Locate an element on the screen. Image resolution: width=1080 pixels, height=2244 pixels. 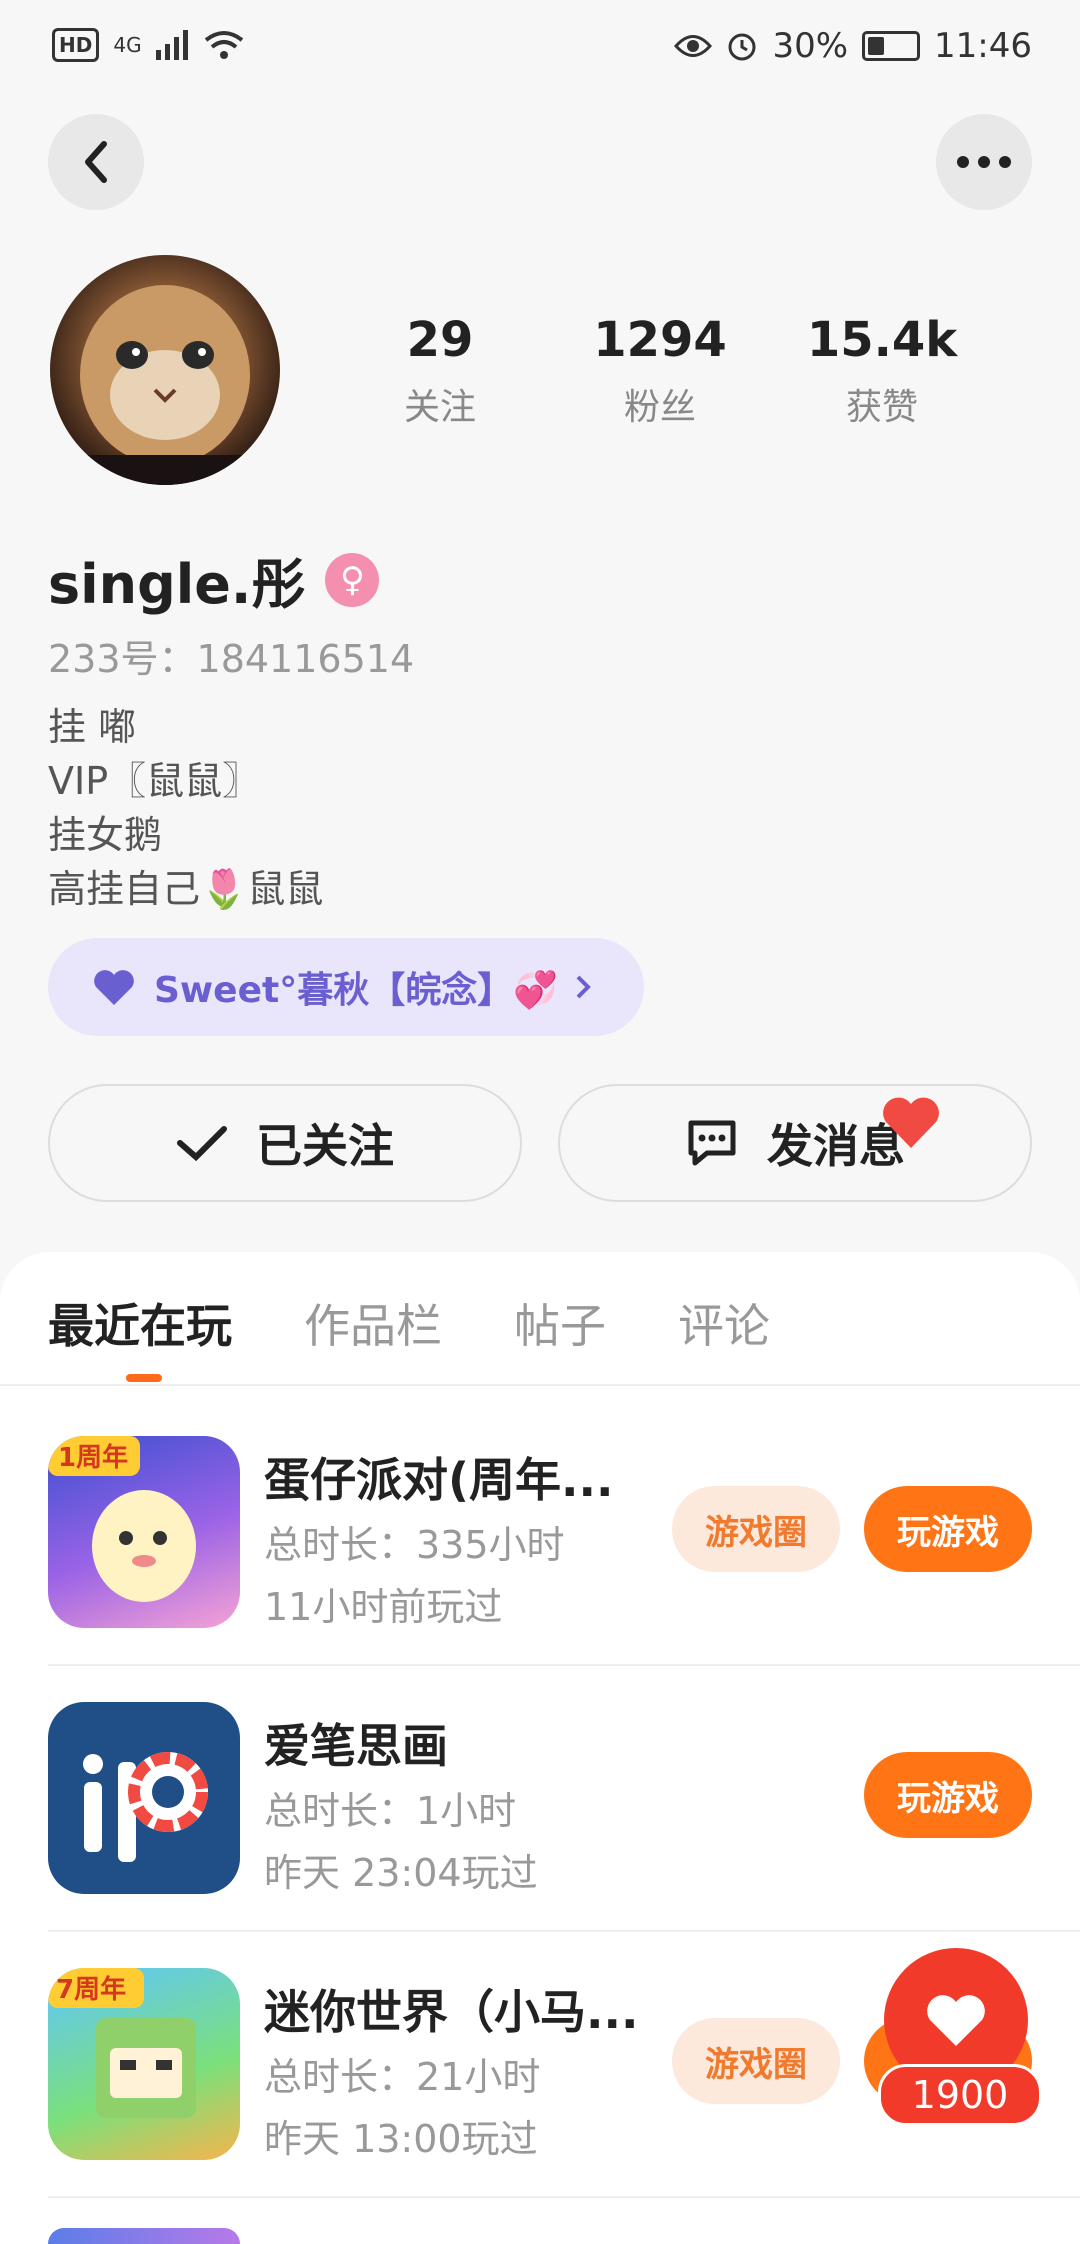
game-last-played: 11小时前玩过 is located at coordinates (383, 1607).